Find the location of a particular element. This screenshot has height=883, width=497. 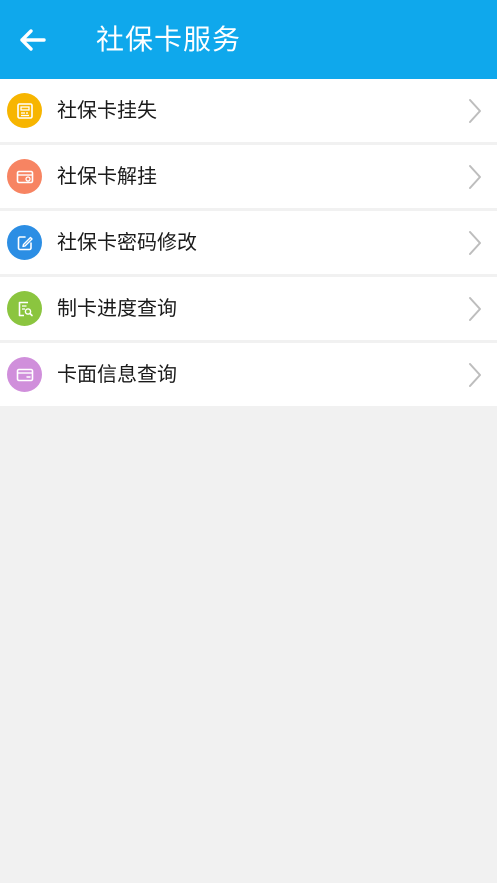

list-item-unlock: 社保卡解挂 is located at coordinates (248, 176).